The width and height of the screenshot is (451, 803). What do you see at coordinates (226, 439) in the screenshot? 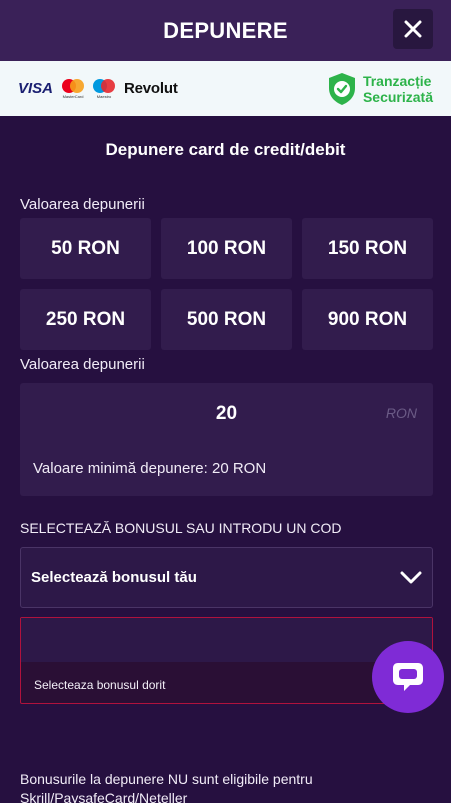
I see `custom-amount-card: 20 RON Valoare minimă depunere: 20 RON` at bounding box center [226, 439].